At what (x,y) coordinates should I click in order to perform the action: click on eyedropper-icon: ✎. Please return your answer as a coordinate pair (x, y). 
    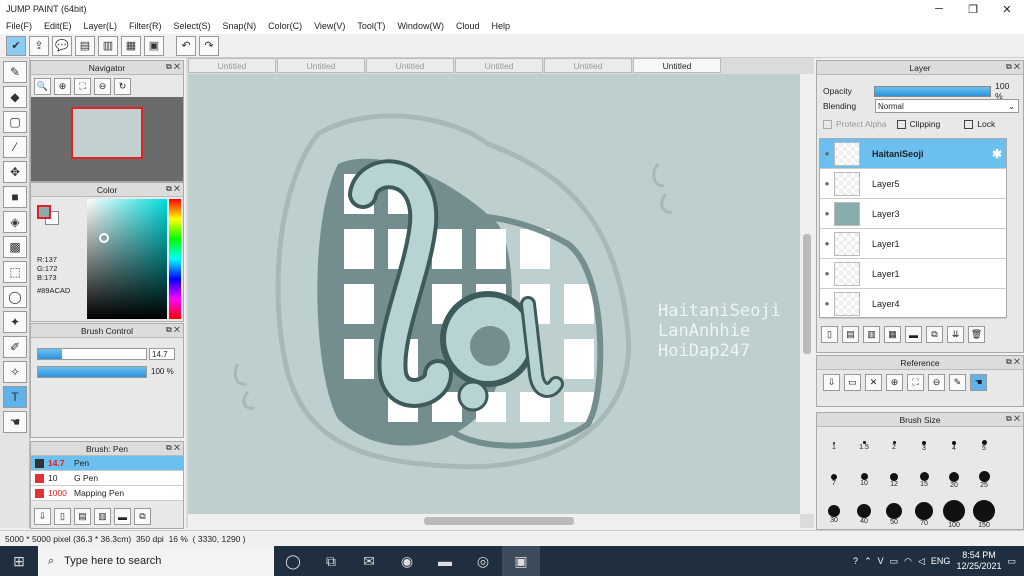
    Looking at the image, I should click on (957, 382).